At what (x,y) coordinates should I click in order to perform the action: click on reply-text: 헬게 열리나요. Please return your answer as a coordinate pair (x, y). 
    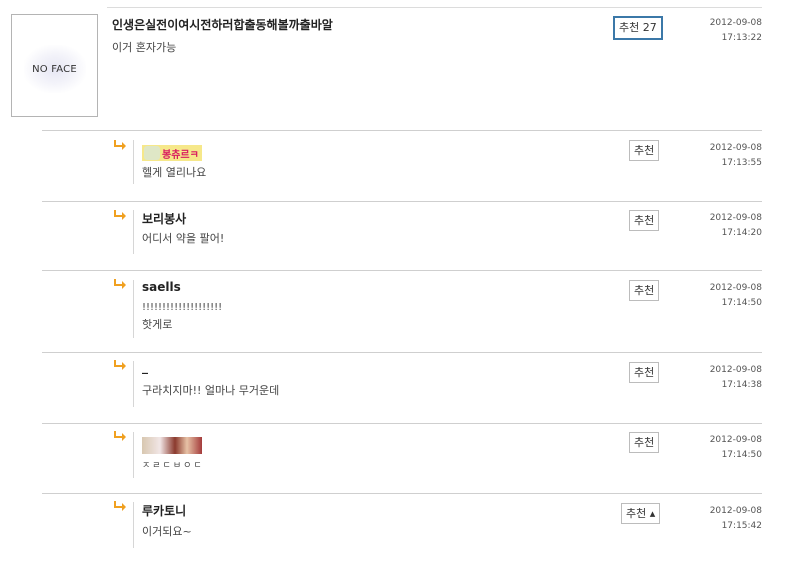
    Looking at the image, I should click on (174, 172).